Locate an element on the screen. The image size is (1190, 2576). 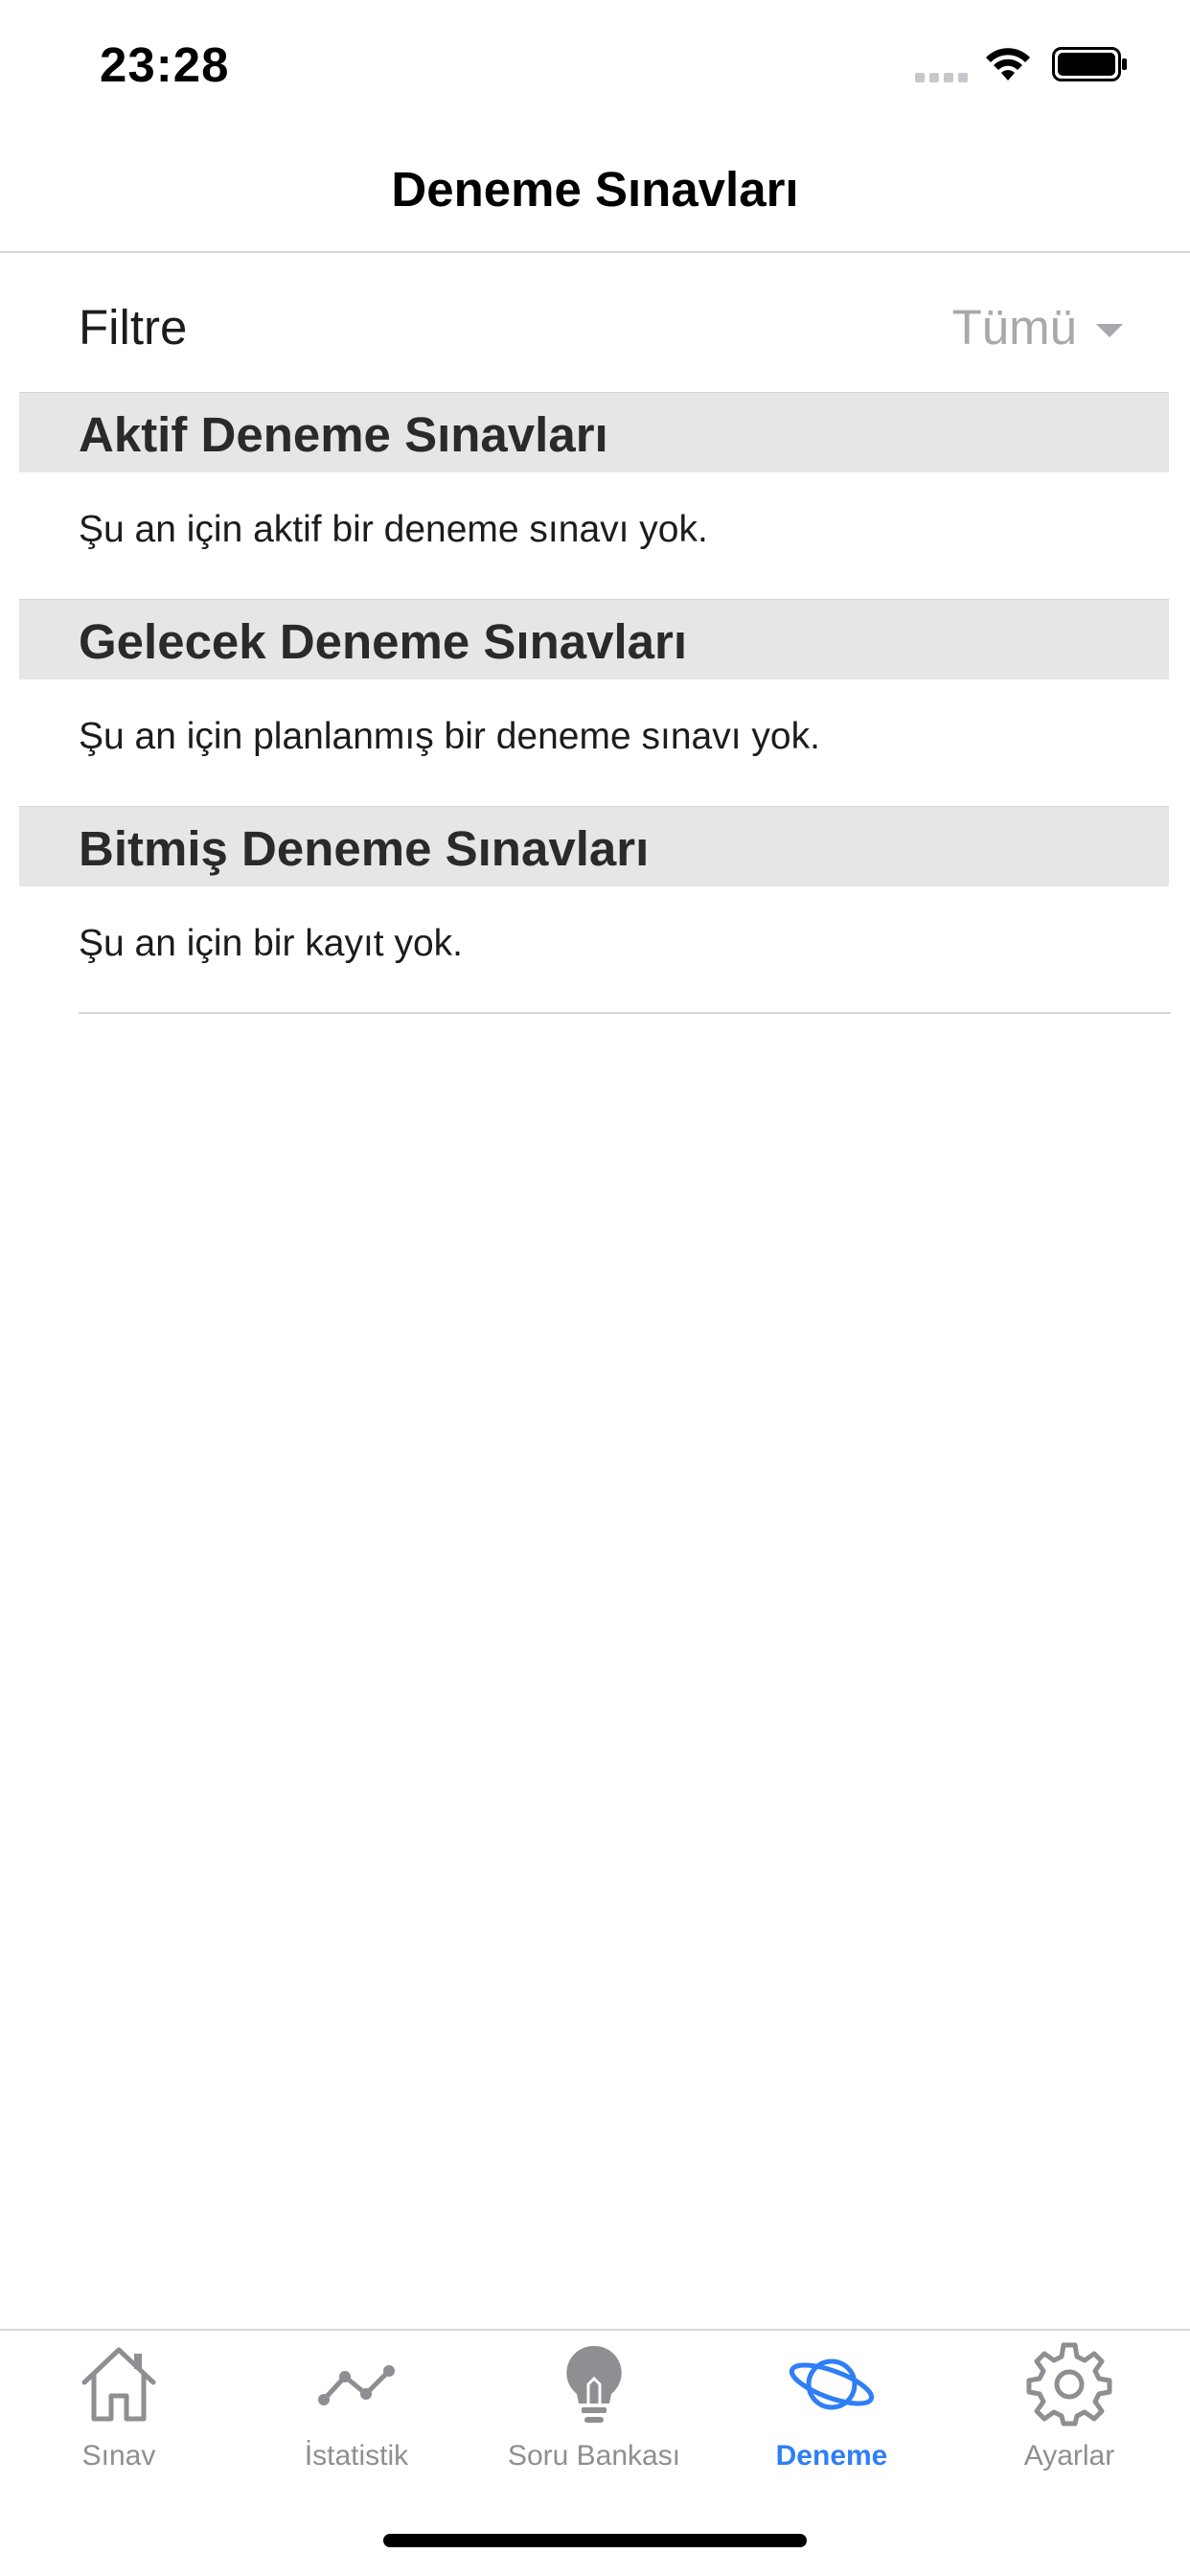
lightbulb-icon is located at coordinates (594, 2384).